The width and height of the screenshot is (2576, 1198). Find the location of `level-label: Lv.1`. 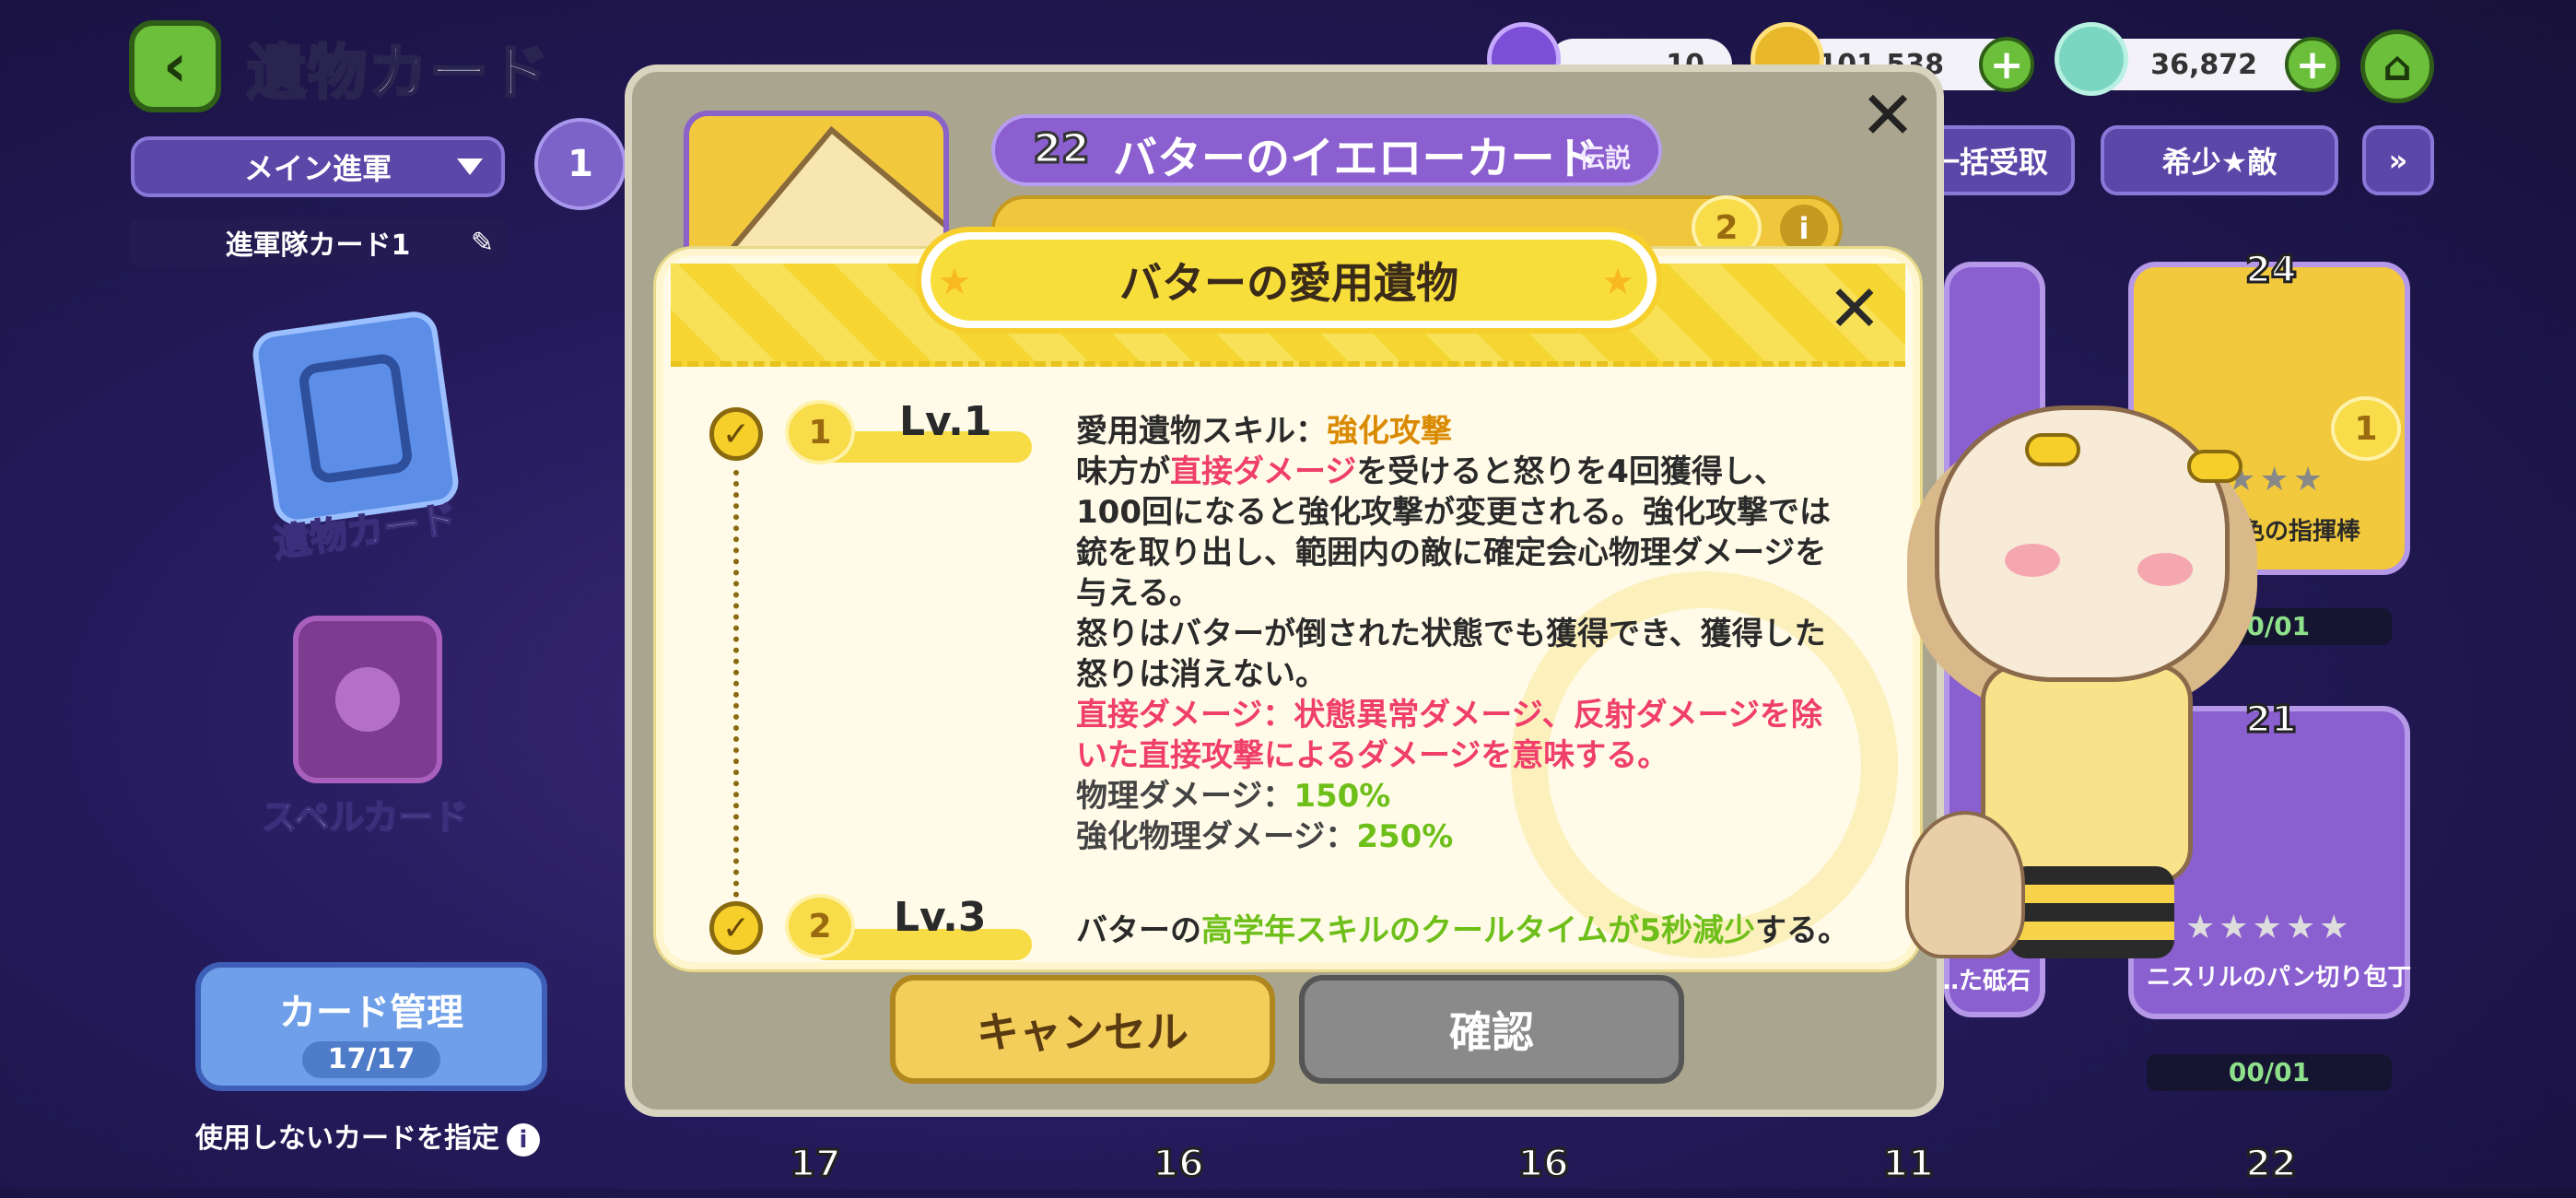

level-label: Lv.1 is located at coordinates (945, 422).